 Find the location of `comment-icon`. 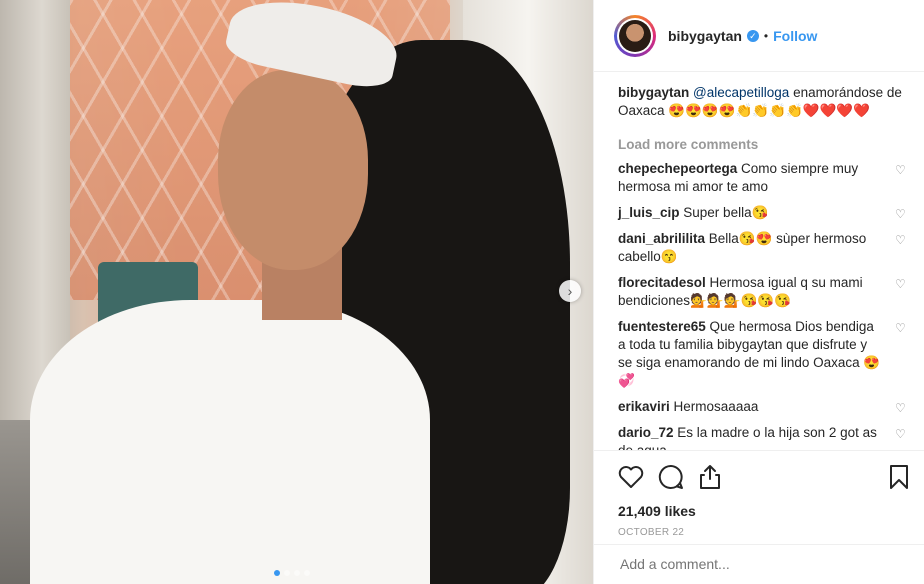

comment-icon is located at coordinates (671, 479).